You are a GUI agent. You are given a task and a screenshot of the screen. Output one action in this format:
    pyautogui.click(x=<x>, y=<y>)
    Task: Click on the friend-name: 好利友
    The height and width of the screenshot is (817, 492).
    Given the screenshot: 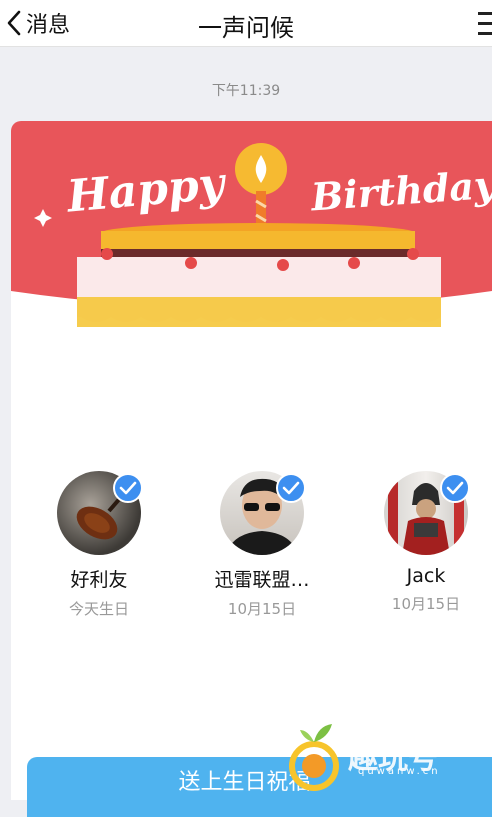 What is the action you would take?
    pyautogui.click(x=99, y=580)
    